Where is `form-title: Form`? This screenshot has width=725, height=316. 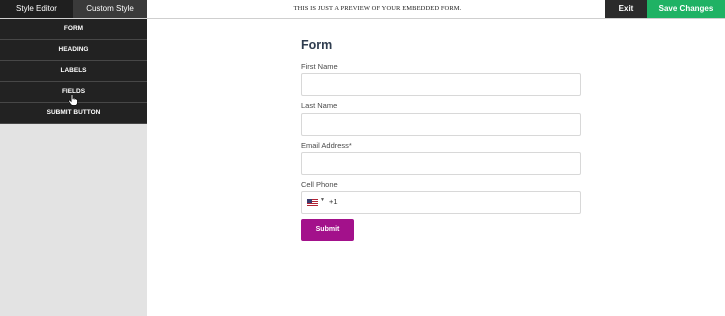
form-title: Form is located at coordinates (317, 45).